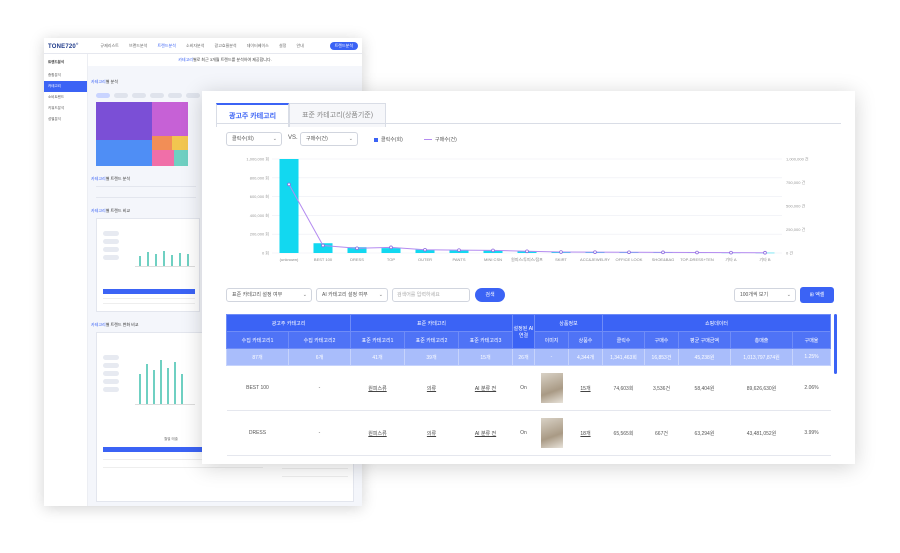  What do you see at coordinates (623, 340) in the screenshot?
I see `column-header: 클릭수` at bounding box center [623, 340].